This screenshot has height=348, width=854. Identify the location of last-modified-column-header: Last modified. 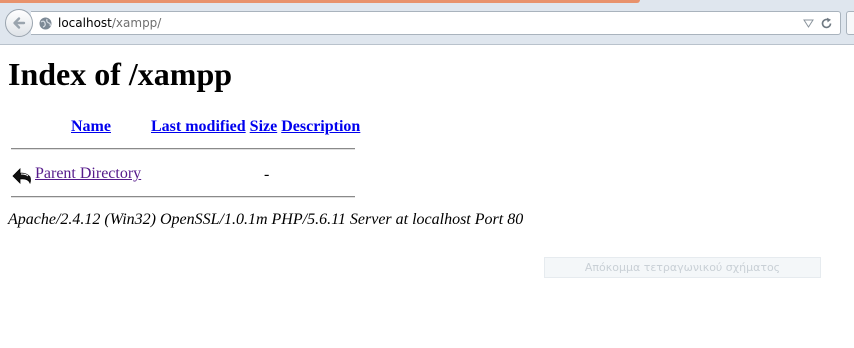
(198, 127).